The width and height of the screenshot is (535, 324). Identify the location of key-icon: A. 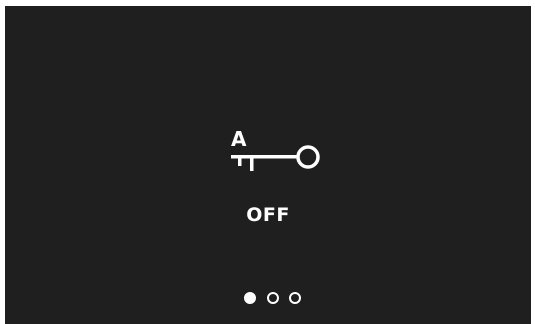
(275, 149).